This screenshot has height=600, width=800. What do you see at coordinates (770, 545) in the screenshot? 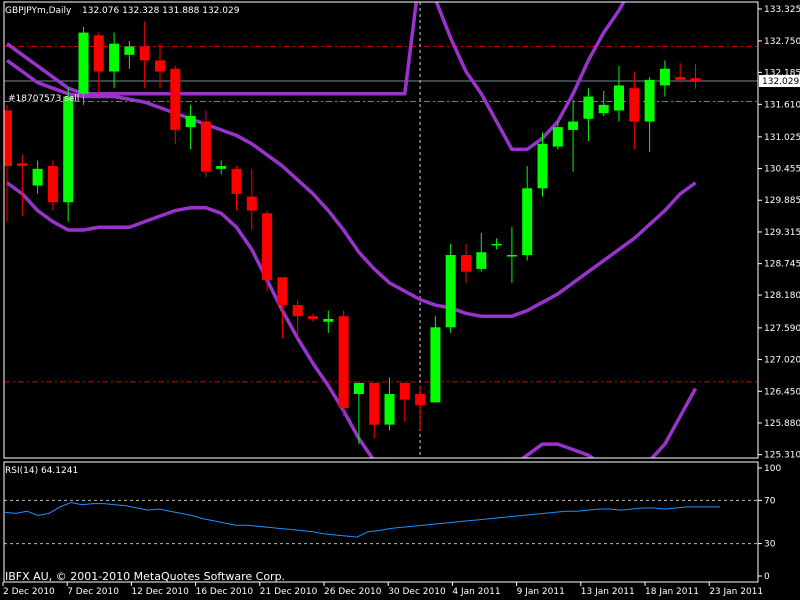
I see `rsi-tick-label: 30` at bounding box center [770, 545].